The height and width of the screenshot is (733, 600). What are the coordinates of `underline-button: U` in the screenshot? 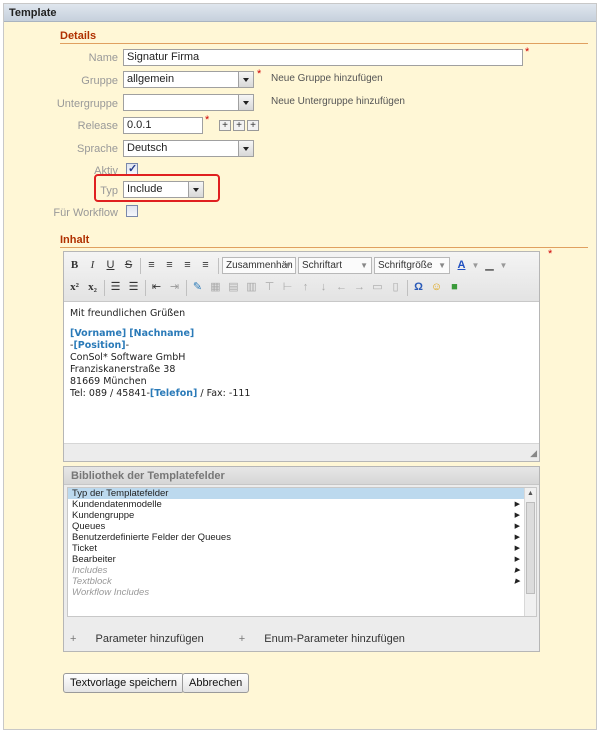 It's located at (110, 265).